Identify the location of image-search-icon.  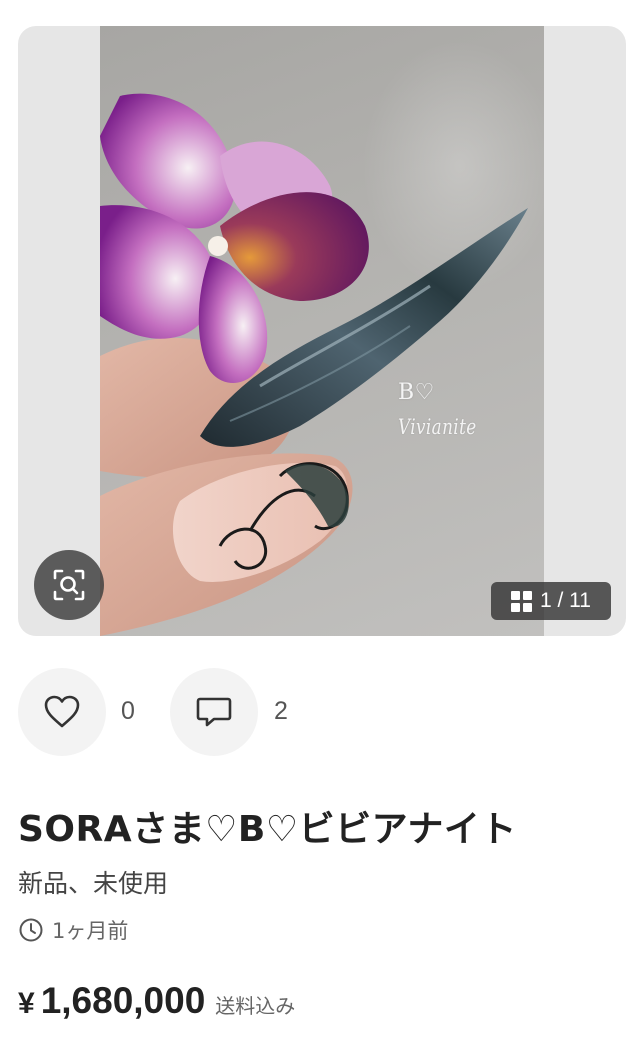
(69, 585).